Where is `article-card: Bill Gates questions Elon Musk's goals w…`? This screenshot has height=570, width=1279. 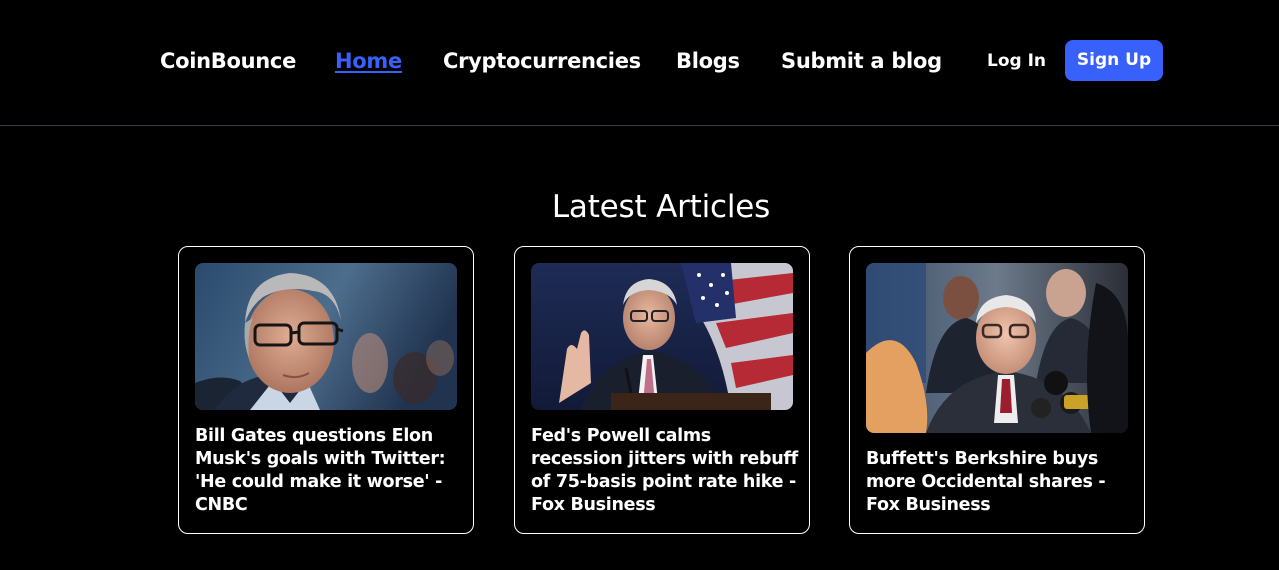 article-card: Bill Gates questions Elon Musk's goals w… is located at coordinates (326, 390).